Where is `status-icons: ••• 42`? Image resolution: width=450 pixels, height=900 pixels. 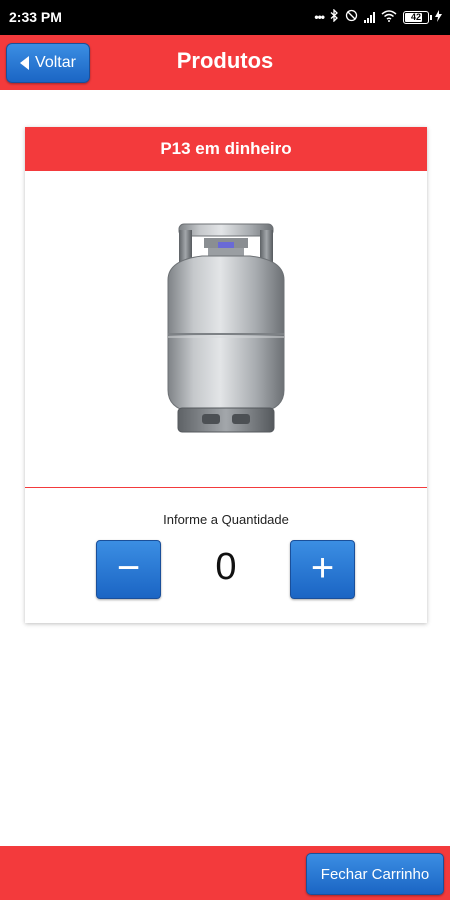 status-icons: ••• 42 is located at coordinates (378, 17).